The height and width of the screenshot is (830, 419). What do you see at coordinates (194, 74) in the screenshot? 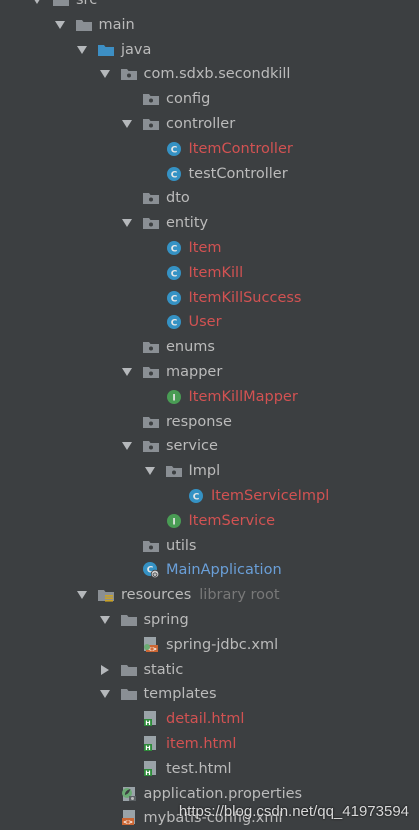
I see `tree-node-com-sdxb-secondkill: com.sdxb.secondkill` at bounding box center [194, 74].